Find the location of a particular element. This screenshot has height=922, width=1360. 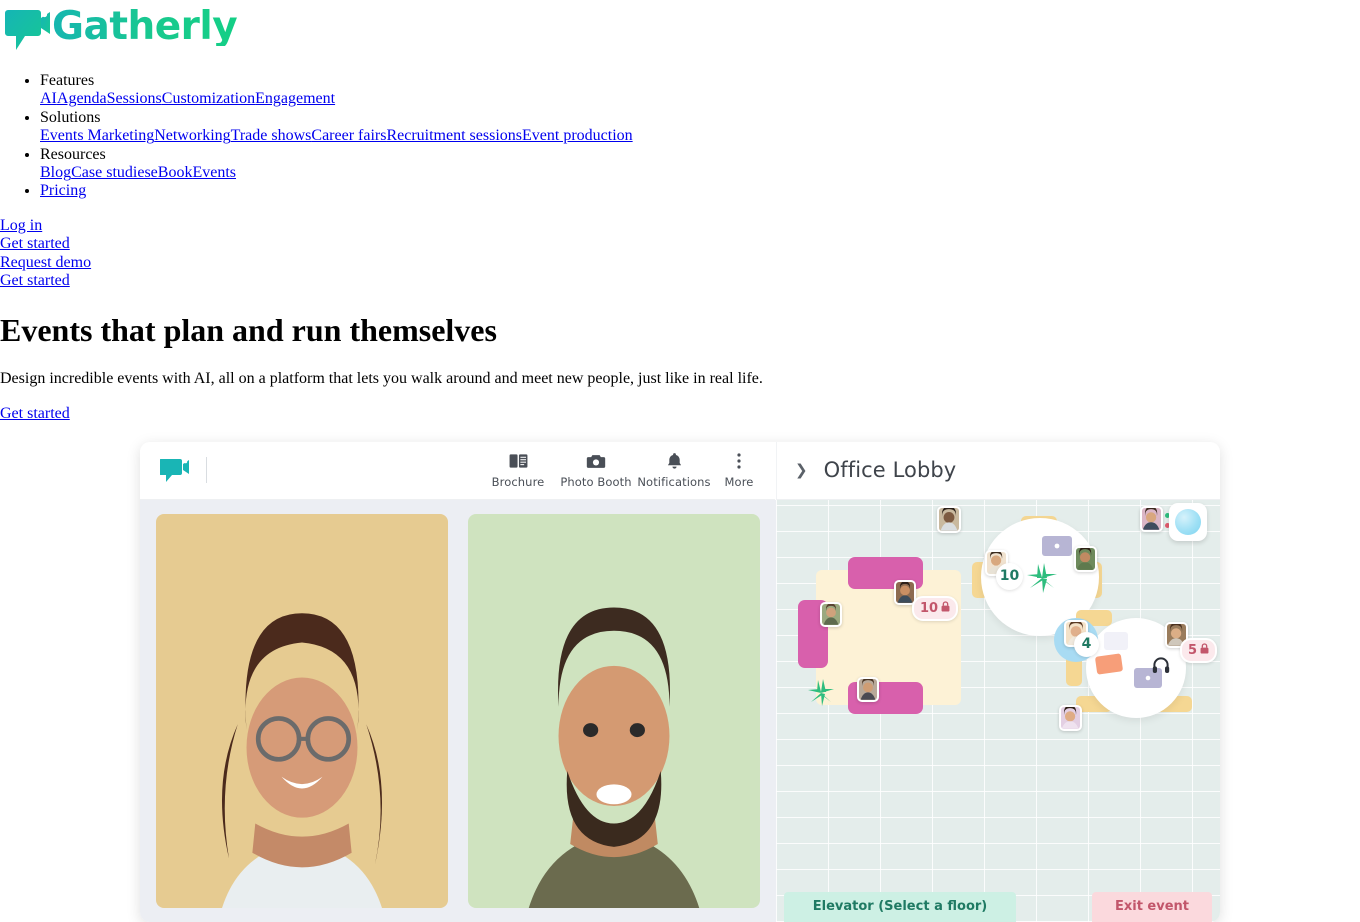

map-group-count-10: 10 is located at coordinates (929, 608).